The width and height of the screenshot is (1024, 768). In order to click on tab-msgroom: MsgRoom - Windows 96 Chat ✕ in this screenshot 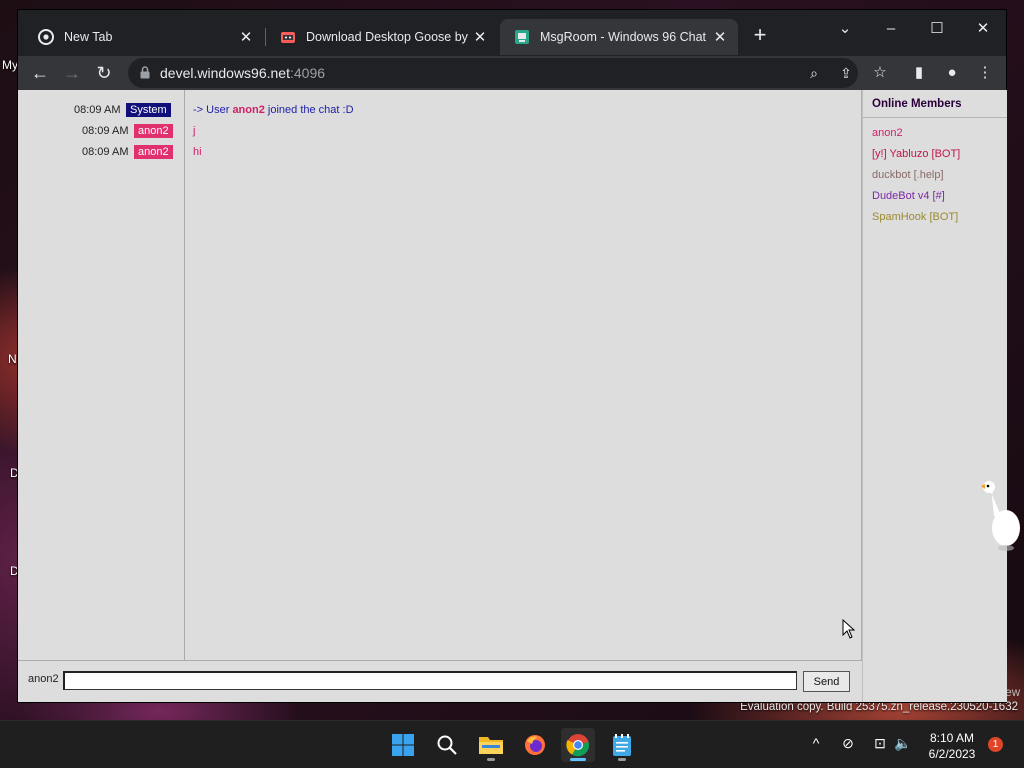, I will do `click(619, 37)`.